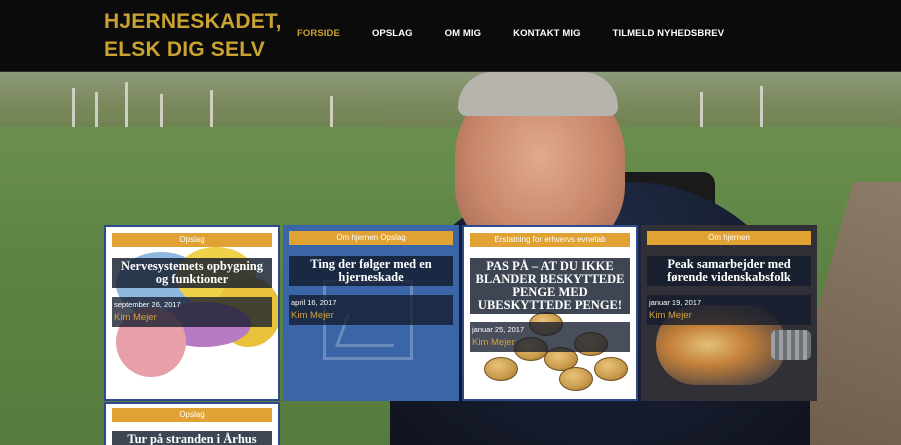 The height and width of the screenshot is (445, 901). Describe the element at coordinates (450, 102) in the screenshot. I see `tree-line` at that location.